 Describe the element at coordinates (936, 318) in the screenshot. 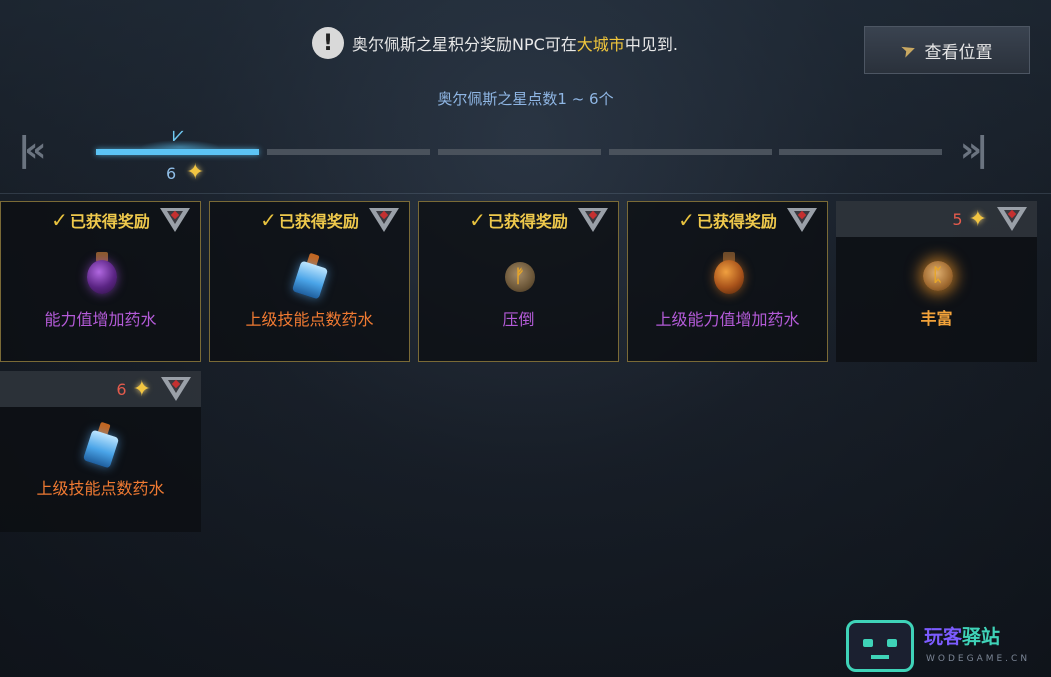

I see `reward-name: 丰富` at that location.